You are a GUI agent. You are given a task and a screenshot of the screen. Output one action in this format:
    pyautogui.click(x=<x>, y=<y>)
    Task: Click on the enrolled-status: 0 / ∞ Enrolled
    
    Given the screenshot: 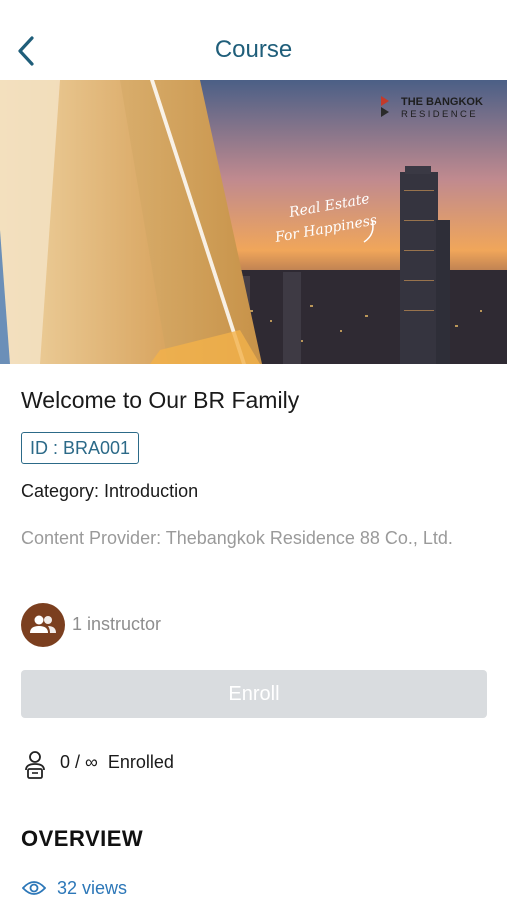 What is the action you would take?
    pyautogui.click(x=117, y=762)
    